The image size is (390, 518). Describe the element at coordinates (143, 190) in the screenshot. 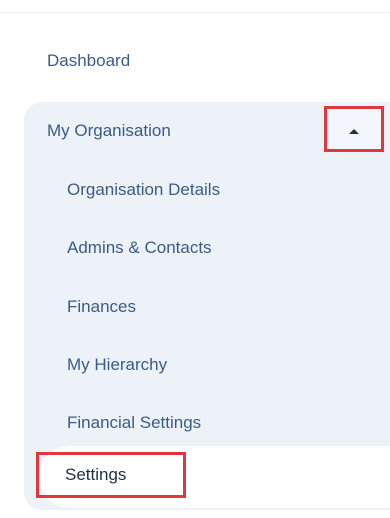

I see `sidebar-item-organisation-details: Organisation Details` at that location.